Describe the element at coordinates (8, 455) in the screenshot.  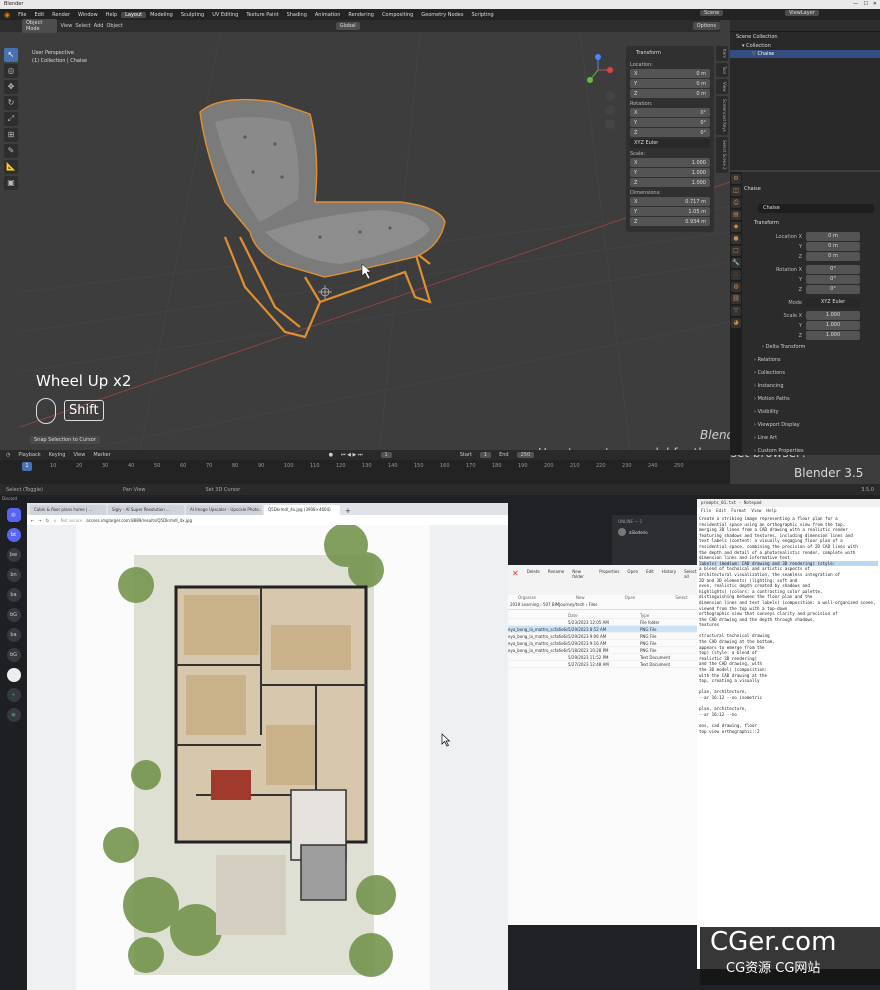
I see `timeline-editor-icon: ◷` at that location.